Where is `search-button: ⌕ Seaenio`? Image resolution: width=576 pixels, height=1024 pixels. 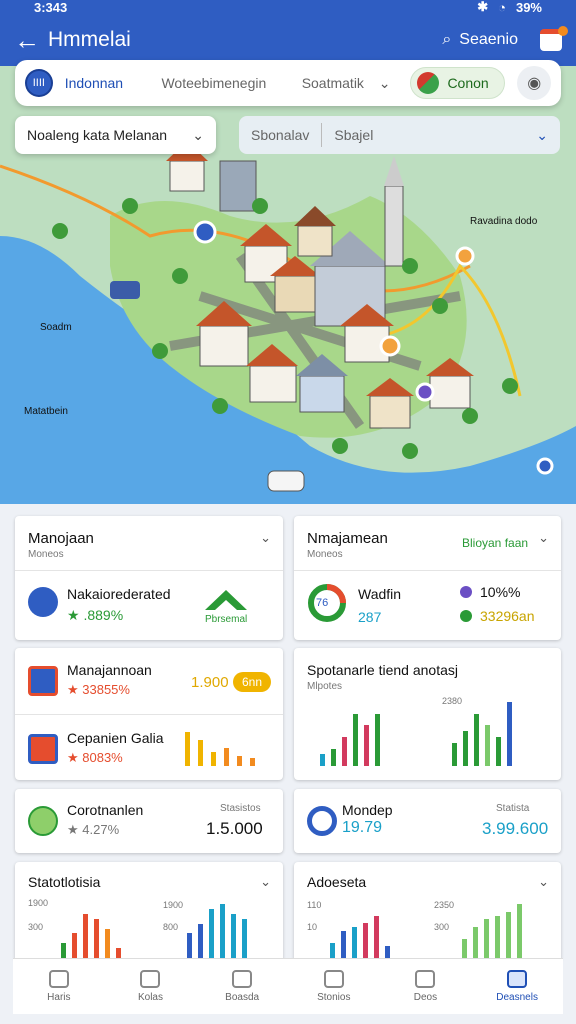 search-button: ⌕ Seaenio is located at coordinates (480, 40).